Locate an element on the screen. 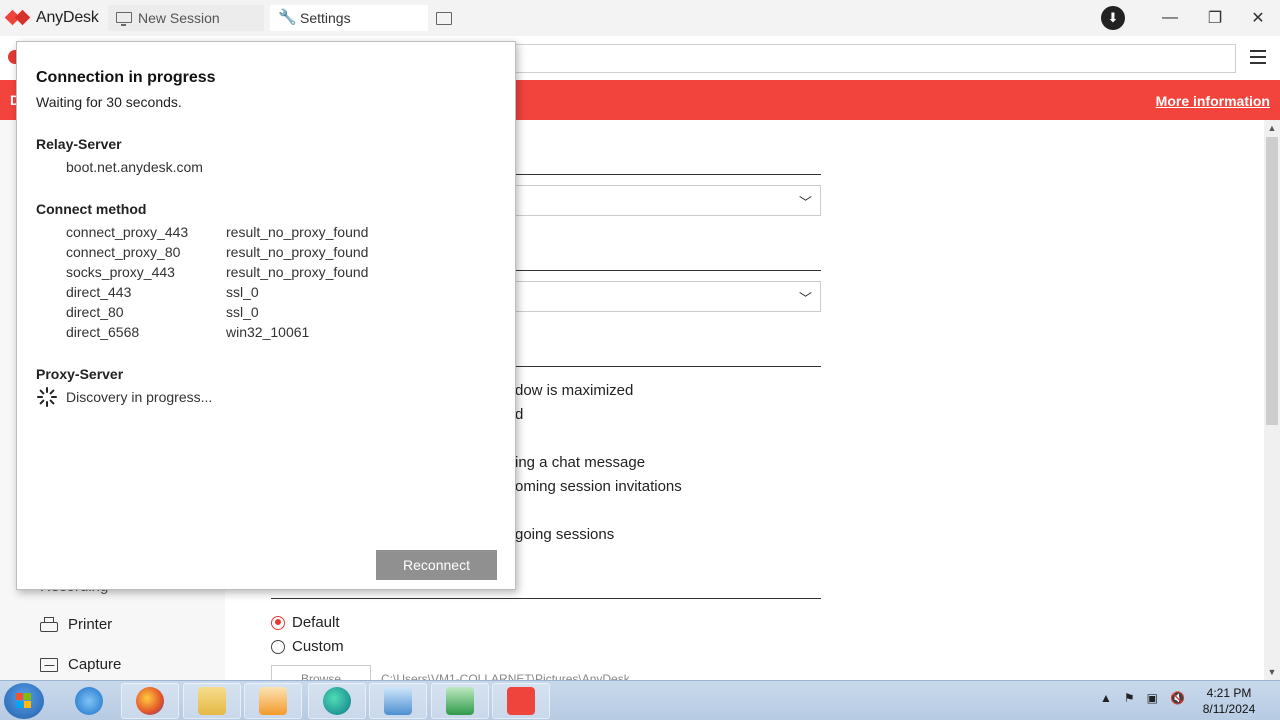 The height and width of the screenshot is (720, 1280). taskbar-clock: 4:21 PM 8/11/2024 is located at coordinates (1229, 701).